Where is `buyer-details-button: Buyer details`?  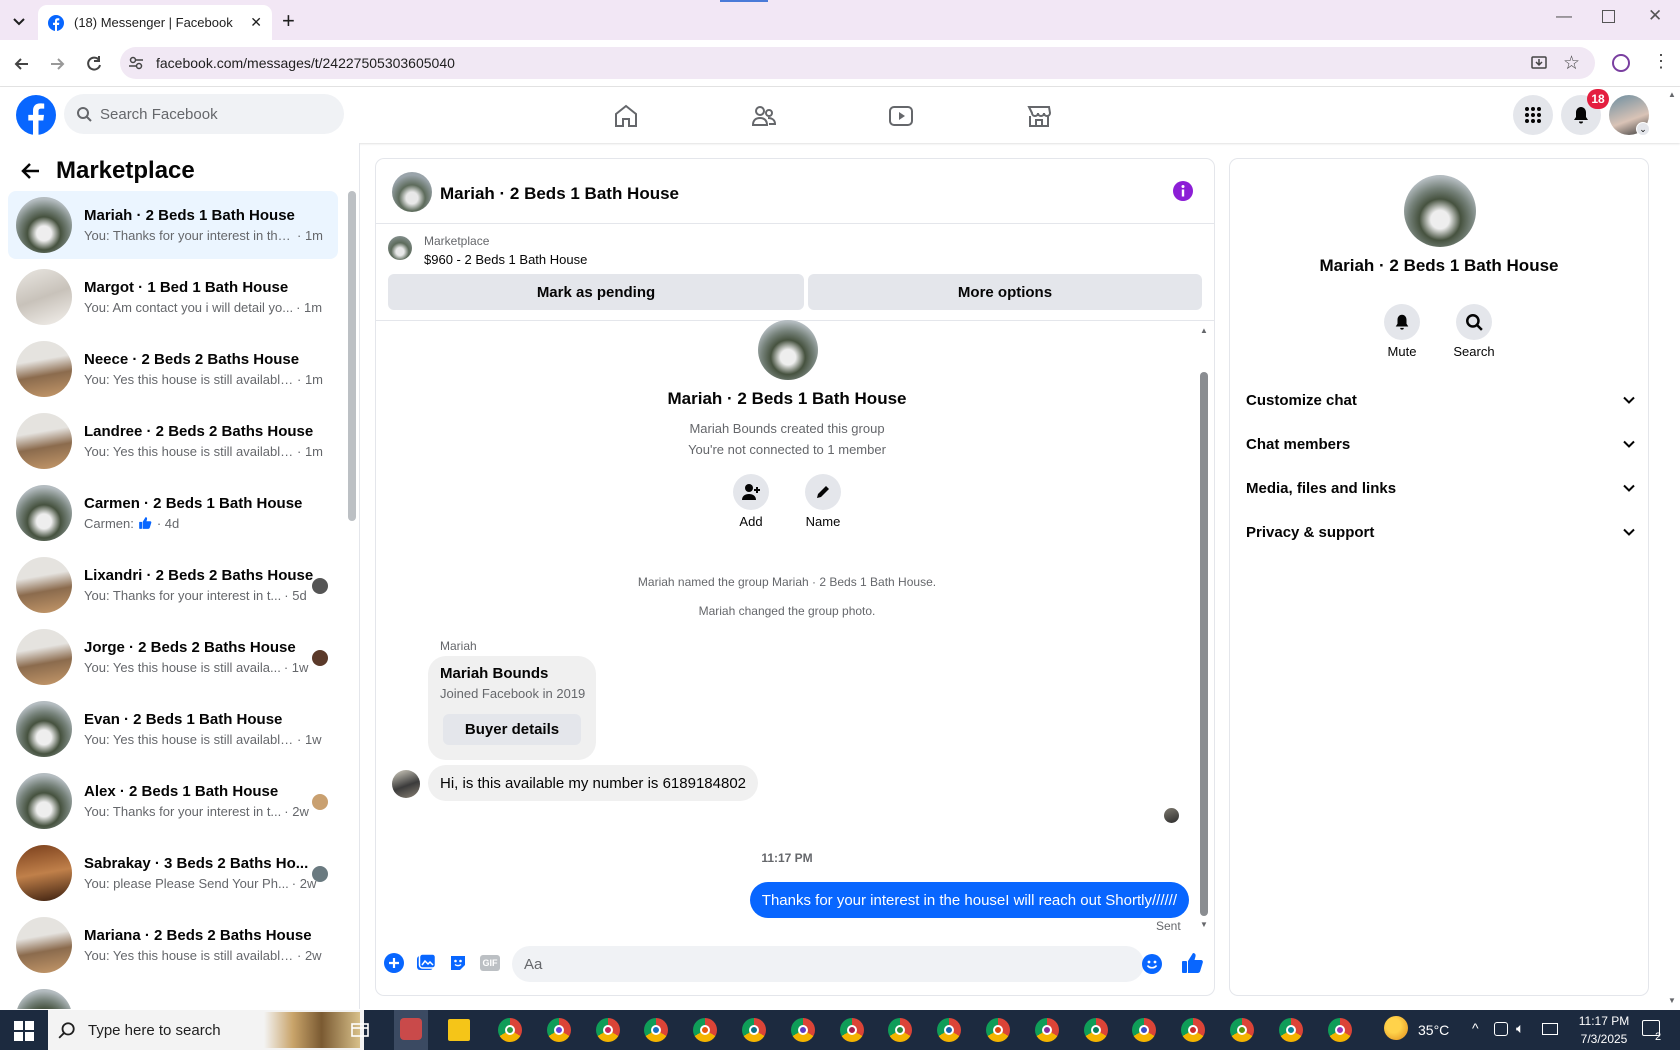
buyer-details-button: Buyer details is located at coordinates (512, 729).